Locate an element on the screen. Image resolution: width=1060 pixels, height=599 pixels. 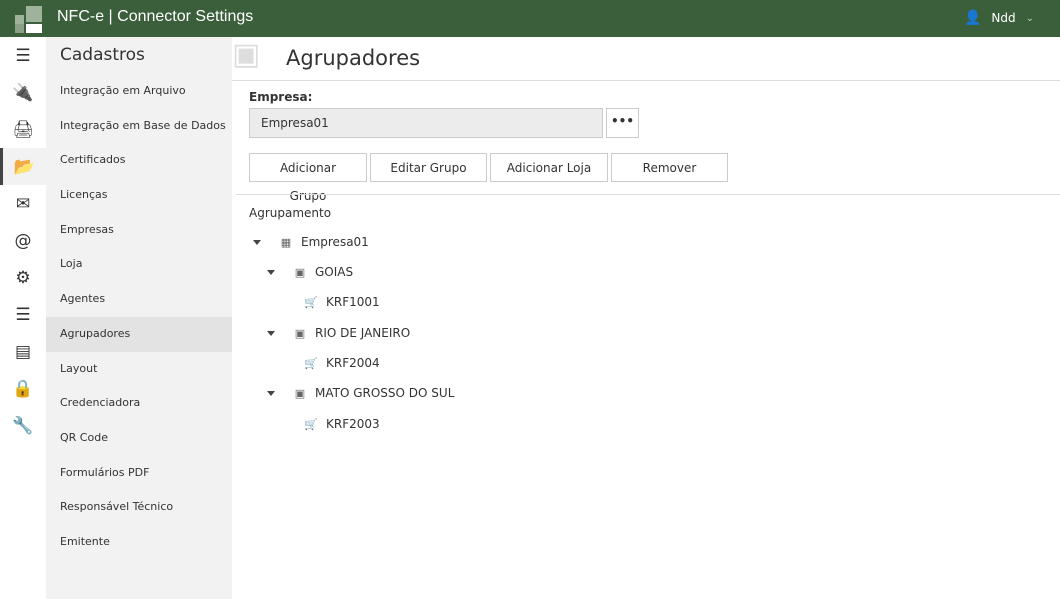
gear-icon: ⚙ is located at coordinates (23, 277).